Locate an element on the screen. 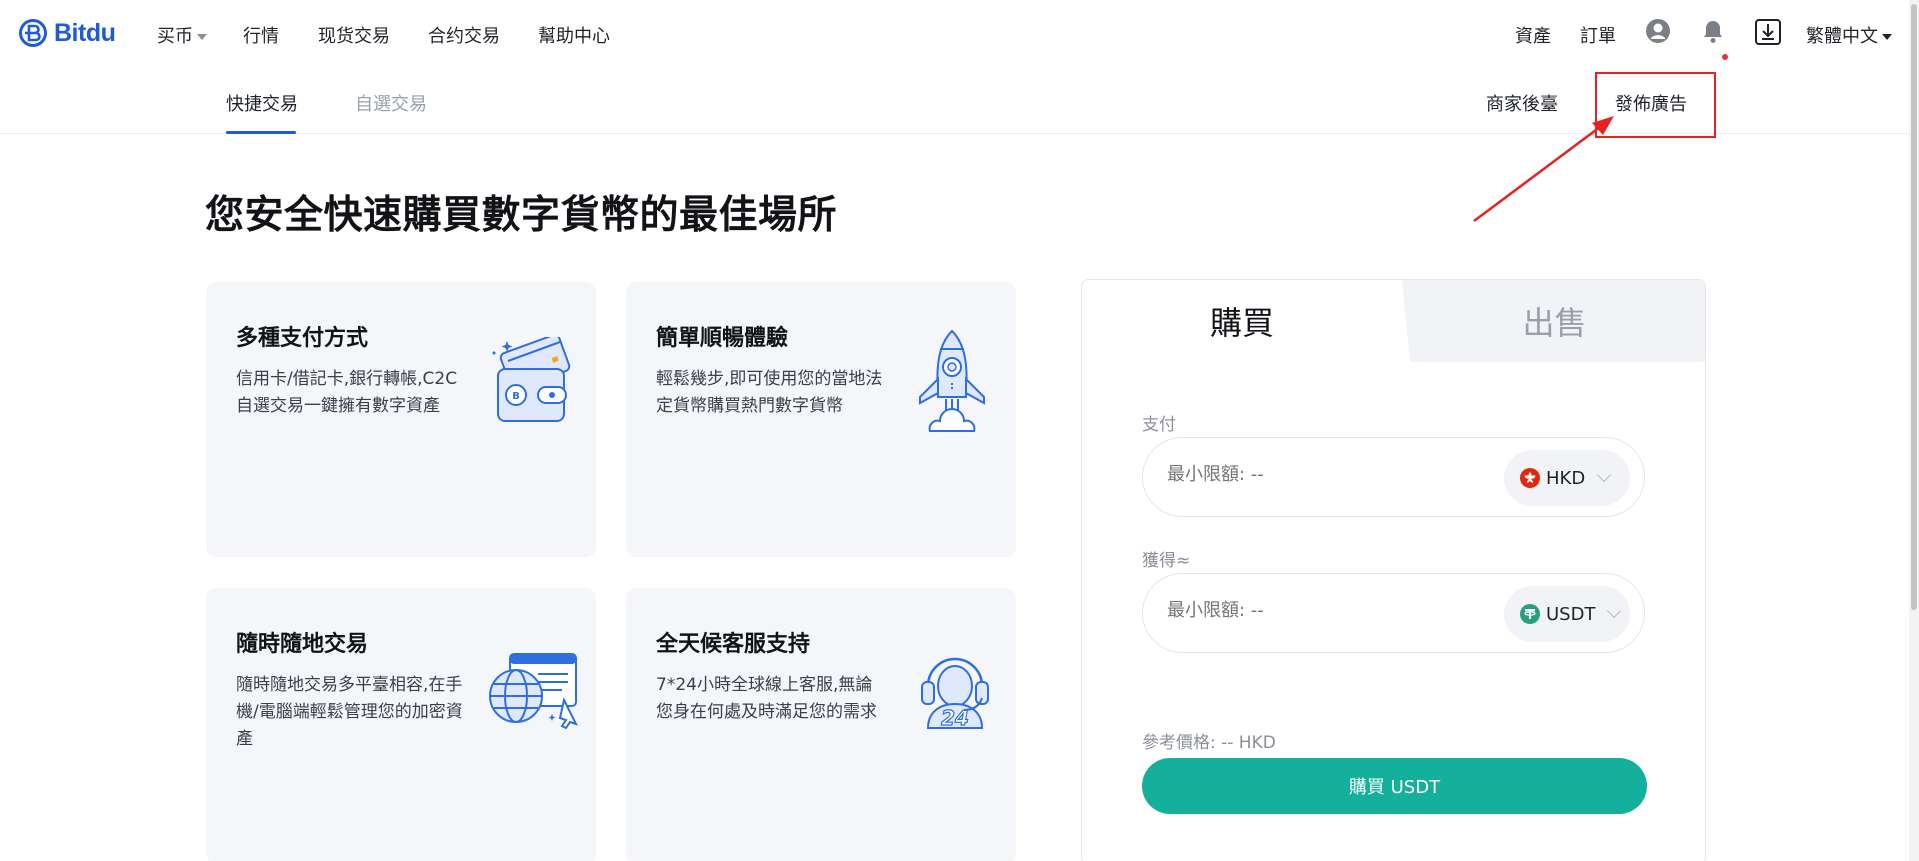 The width and height of the screenshot is (1919, 861). feature-desc: 輕鬆幾步,即可使用您的當地法定貨幣購買熱門數字貨幣 is located at coordinates (769, 392).